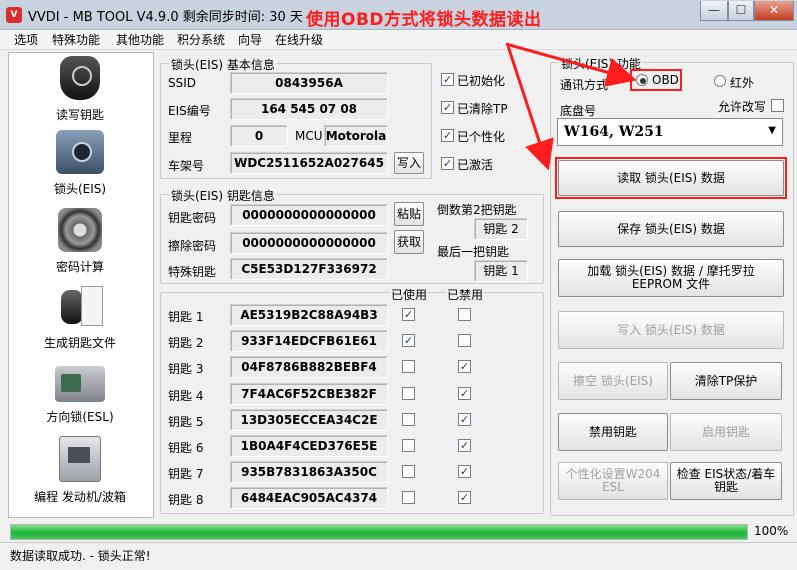 Image resolution: width=797 pixels, height=570 pixels. I want to click on status-bar: 数据读取成功. - 锁头正常!, so click(398, 556).